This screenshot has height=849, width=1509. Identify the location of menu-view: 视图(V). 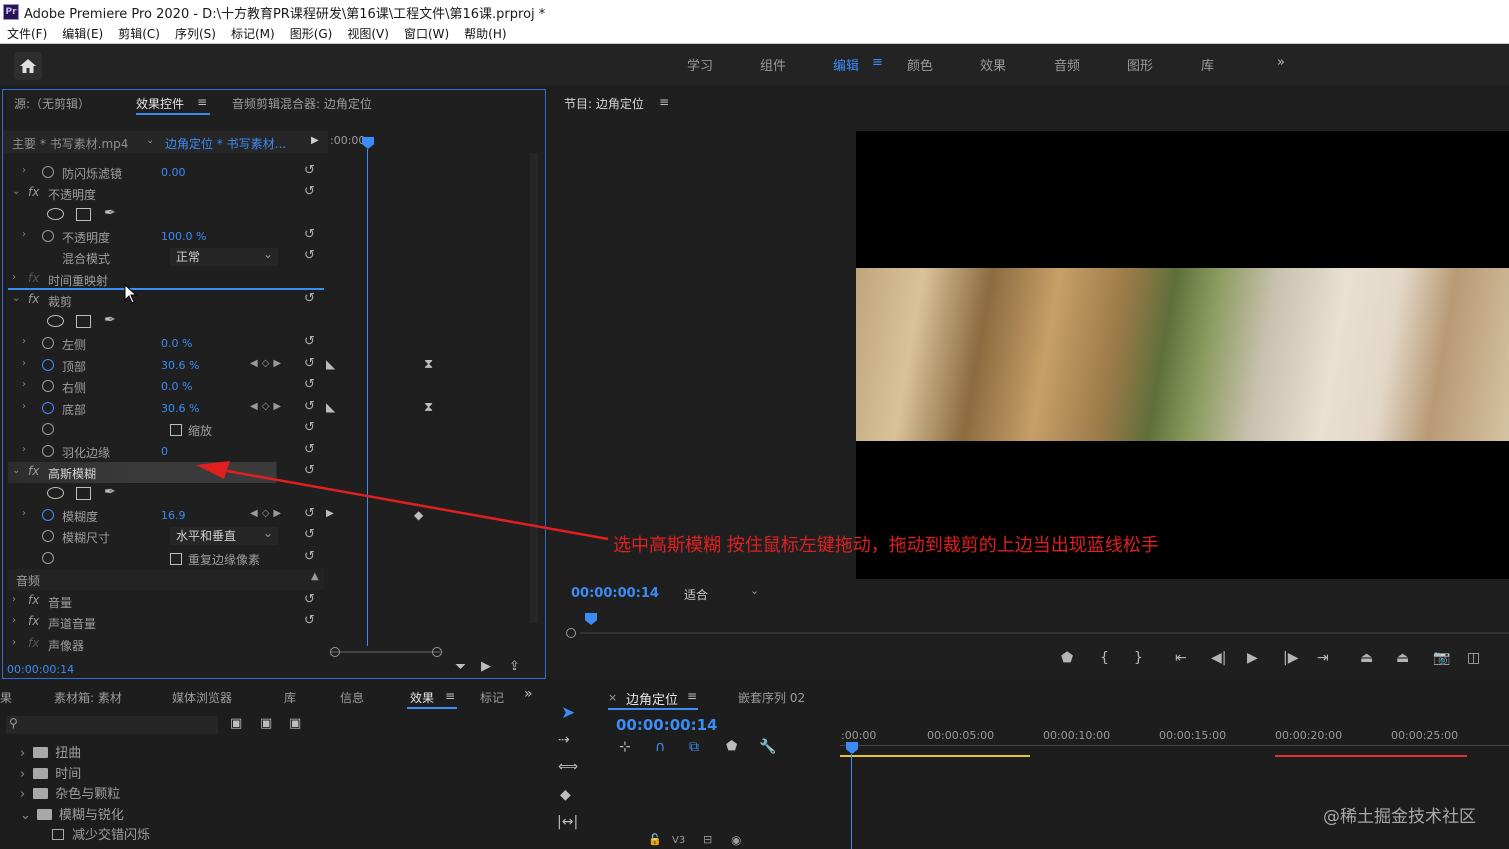
(368, 33).